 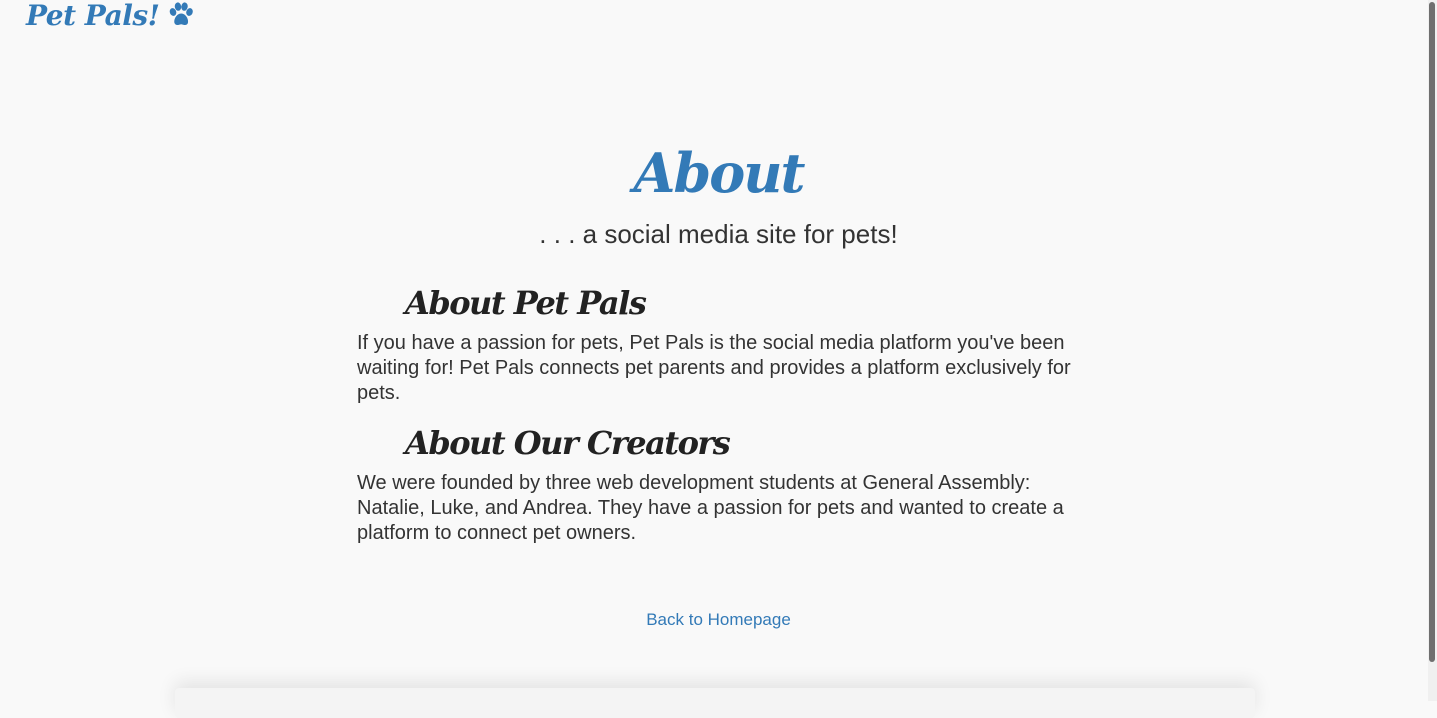 I want to click on brand-name: Pet Pals!, so click(x=93, y=16).